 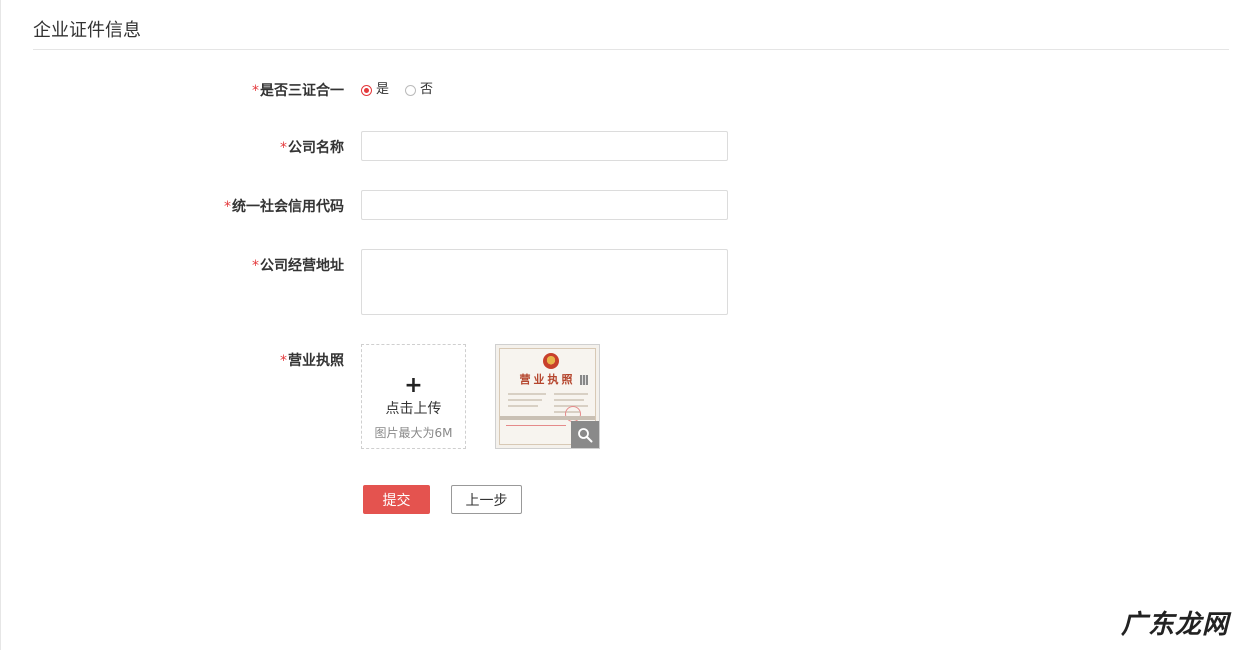 I want to click on label-business-address: *公司经营地址, so click(x=298, y=266).